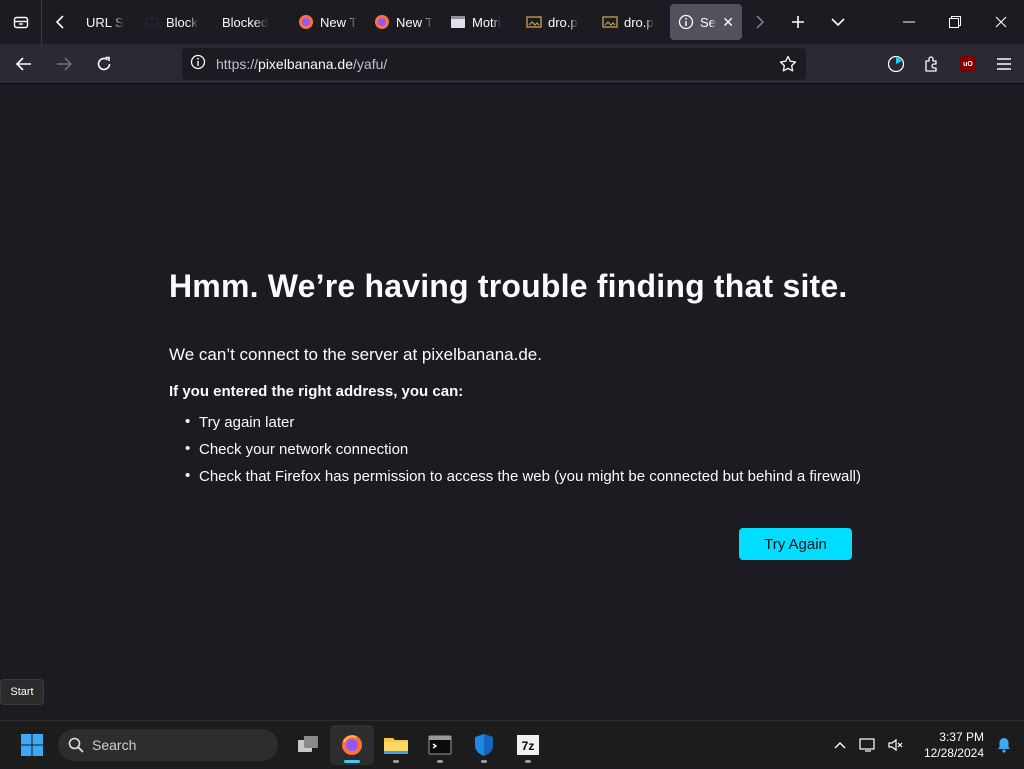 This screenshot has width=1024, height=769. I want to click on bookmark-star-icon, so click(788, 64).